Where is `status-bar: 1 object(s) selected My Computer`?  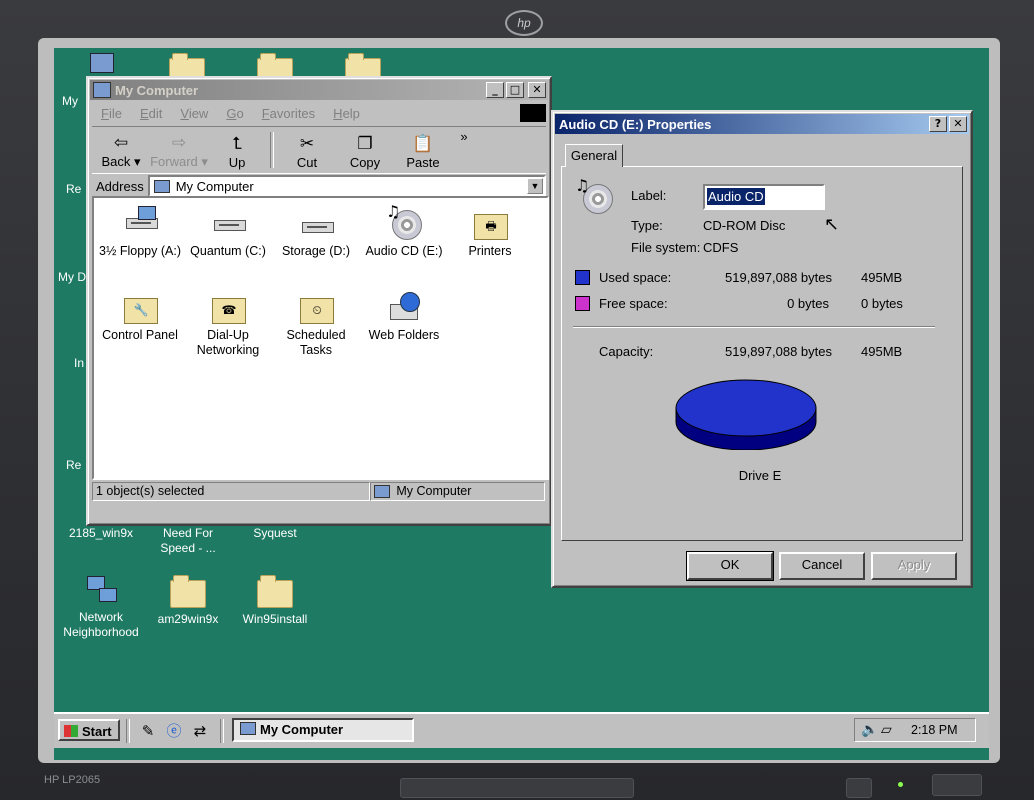
status-bar: 1 object(s) selected My Computer is located at coordinates (318, 492).